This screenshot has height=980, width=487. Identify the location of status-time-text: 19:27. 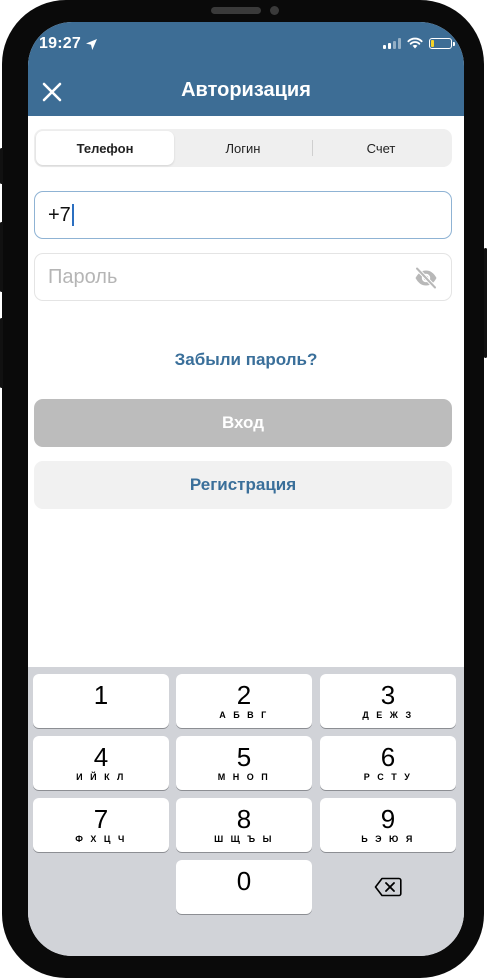
(60, 43).